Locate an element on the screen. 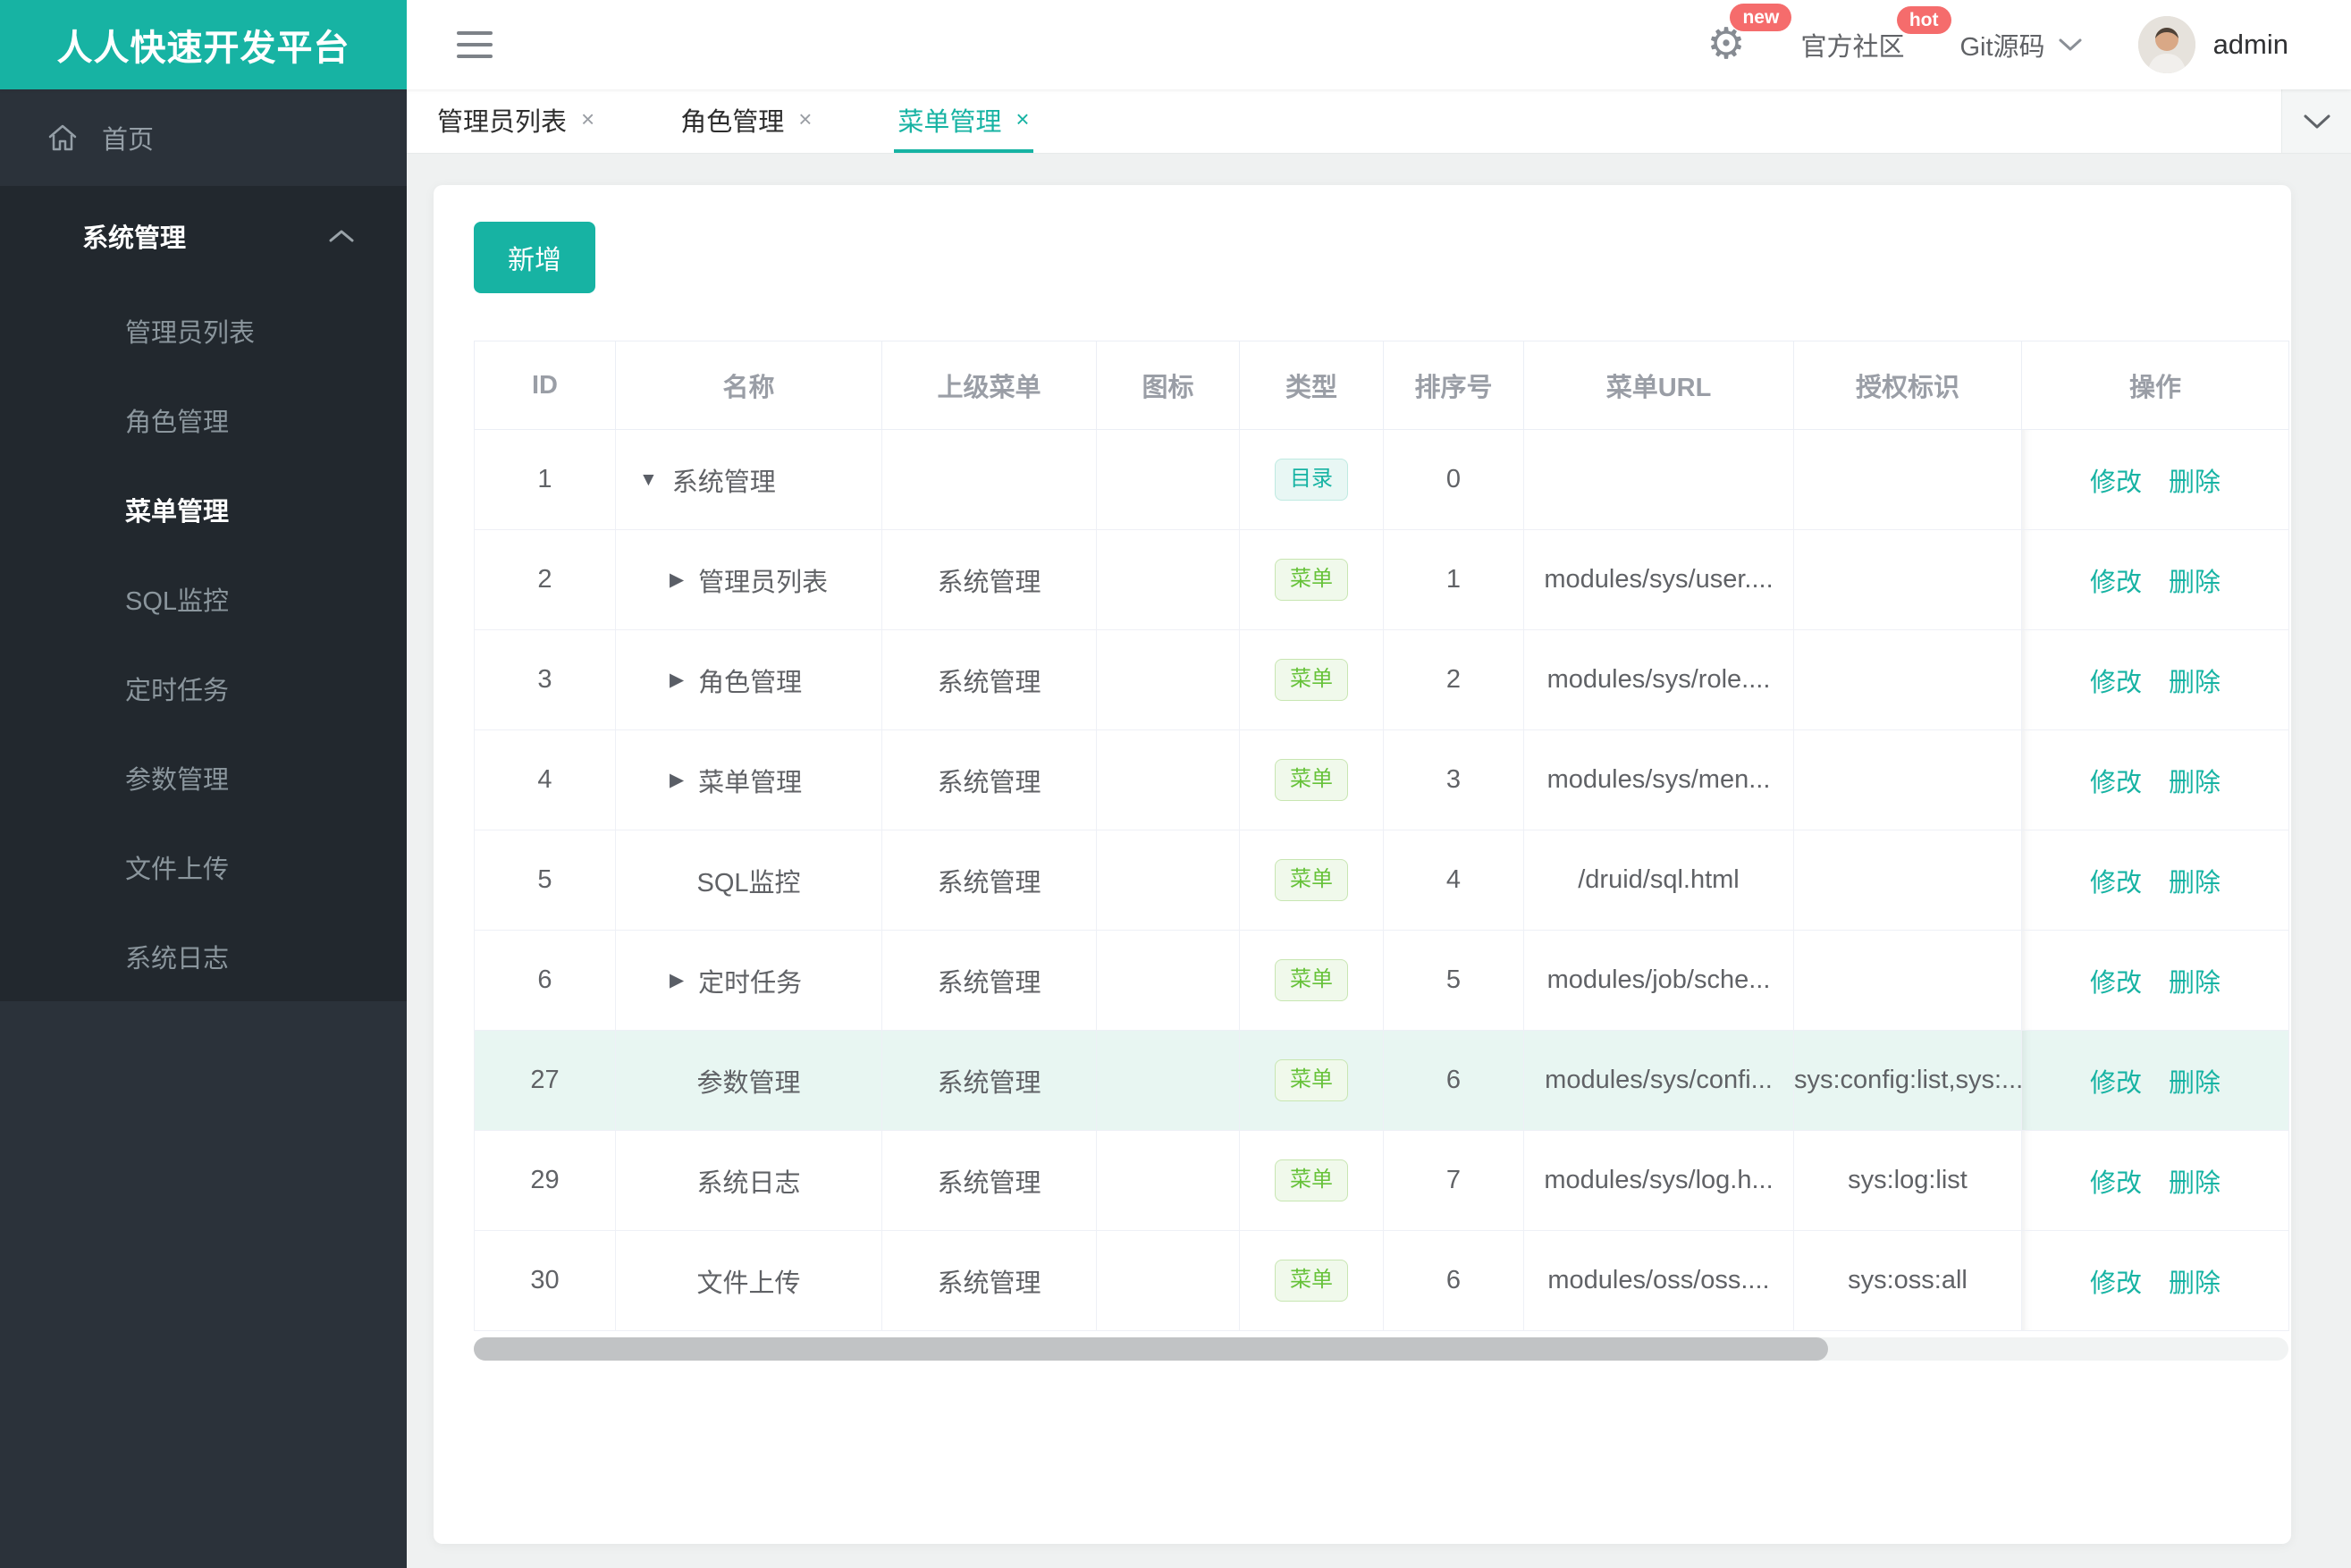 The height and width of the screenshot is (1568, 2351). cell-order: 2 is located at coordinates (1453, 679).